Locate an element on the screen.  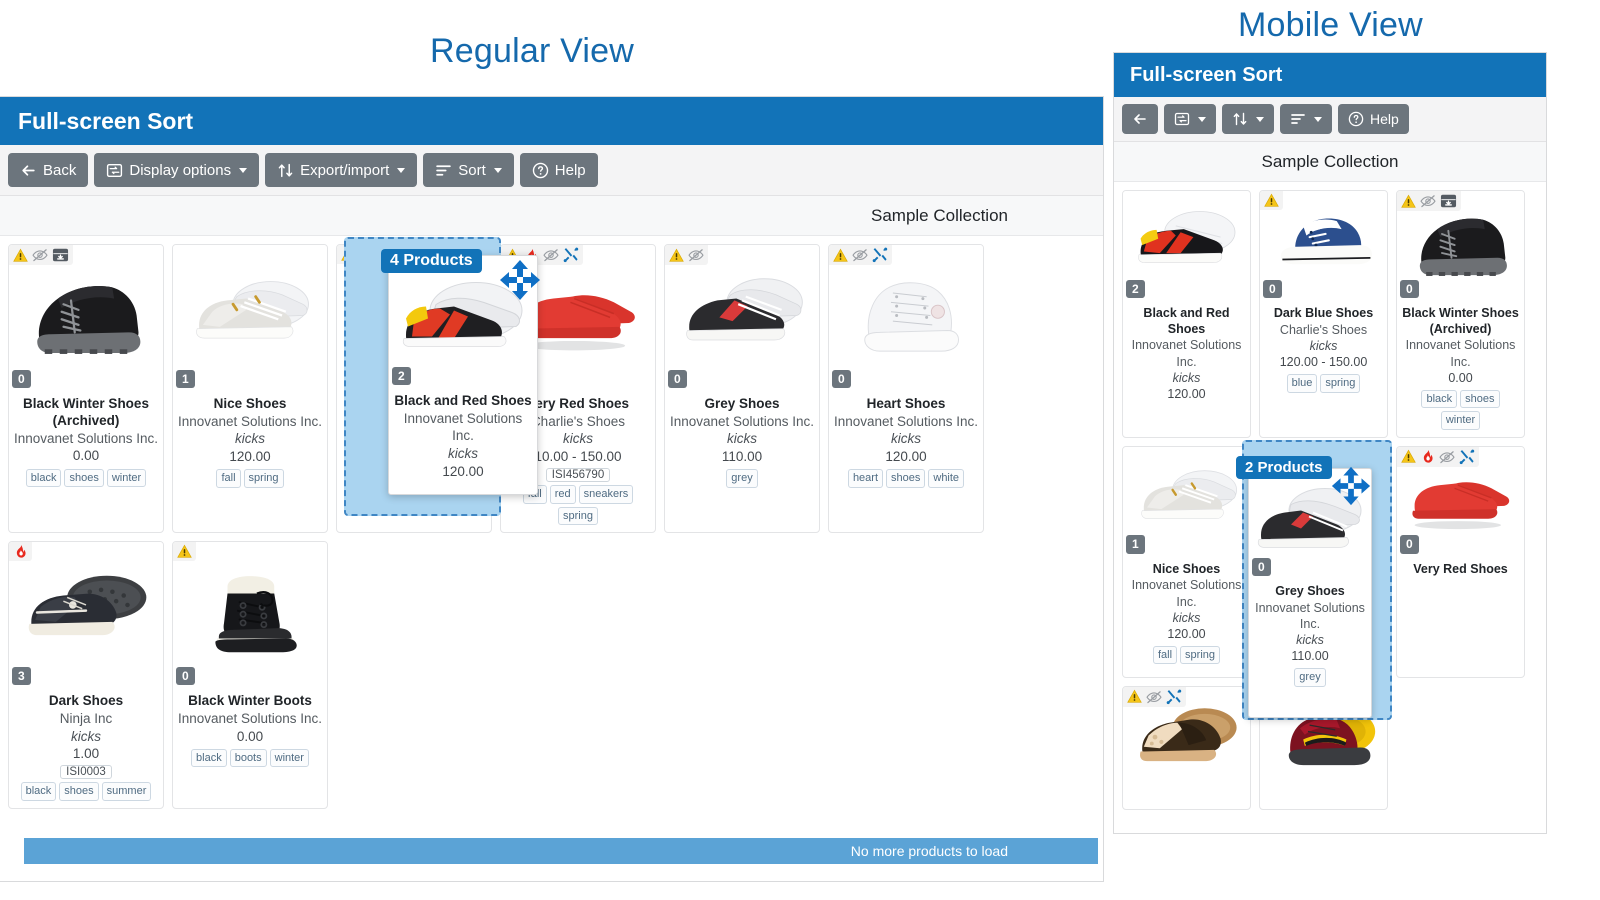
mobile-toolbar: Help is located at coordinates (1330, 119).